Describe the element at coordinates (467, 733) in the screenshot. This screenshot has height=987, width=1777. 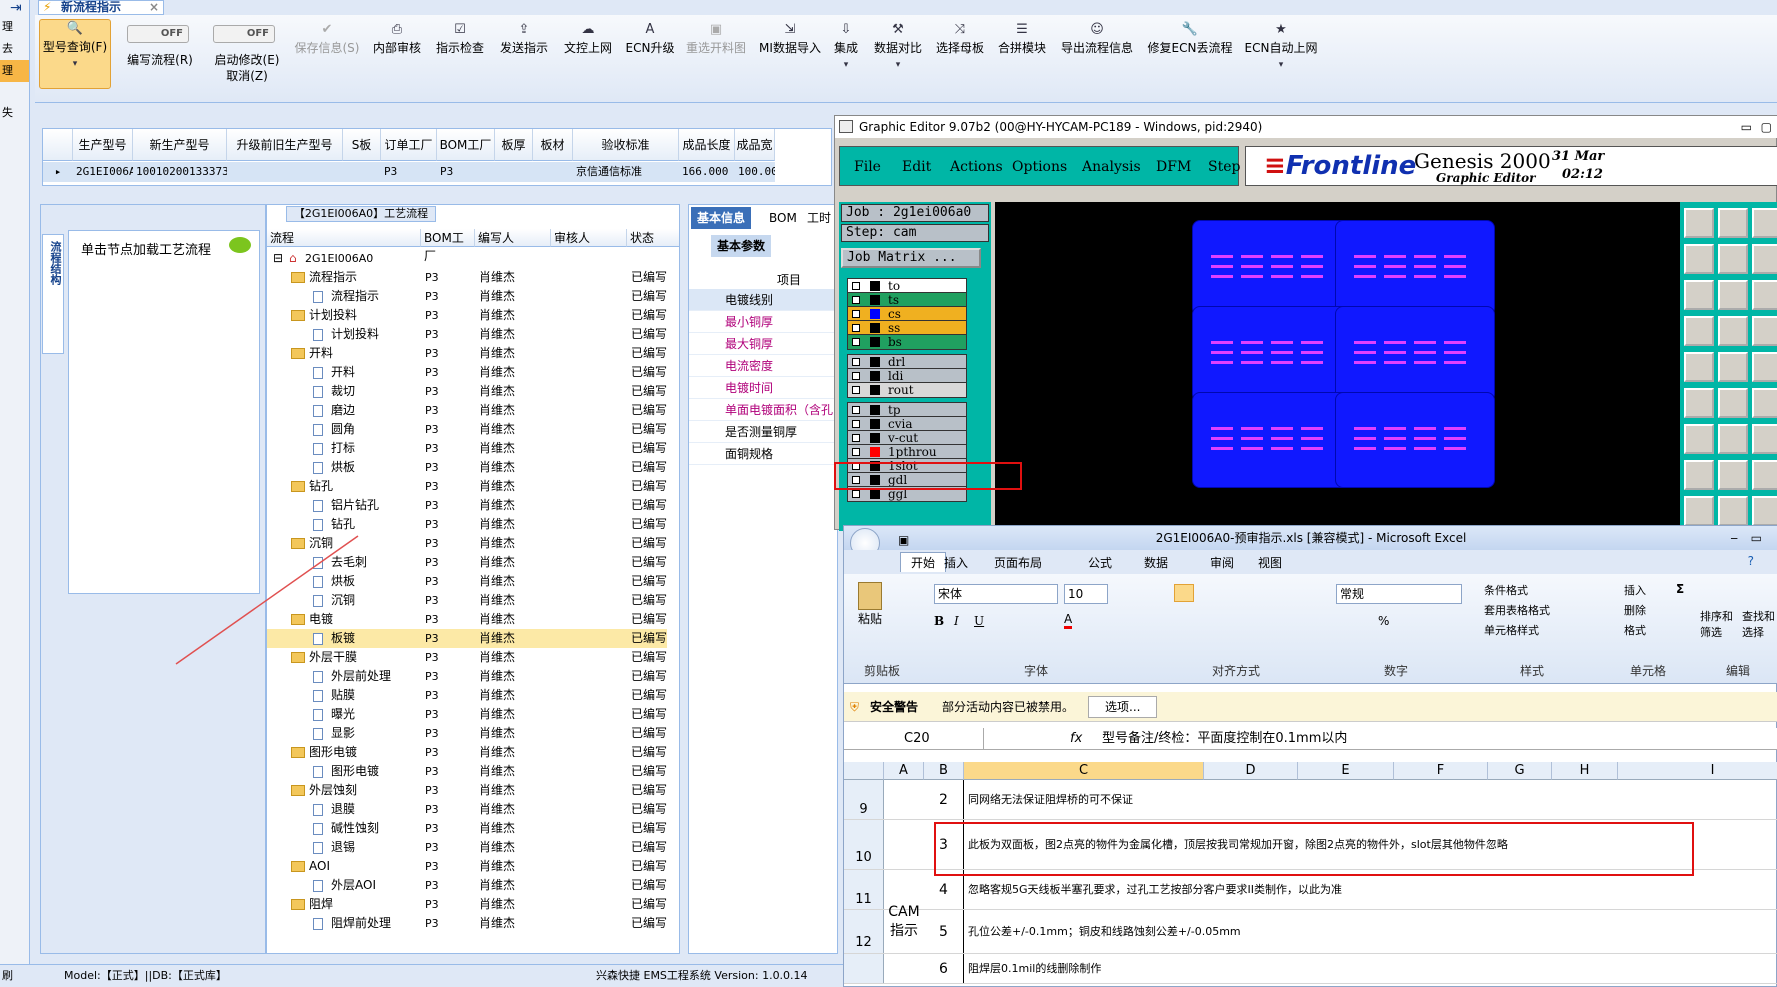
I see `tree-row: 显影 P3 肖维杰 已编写` at that location.